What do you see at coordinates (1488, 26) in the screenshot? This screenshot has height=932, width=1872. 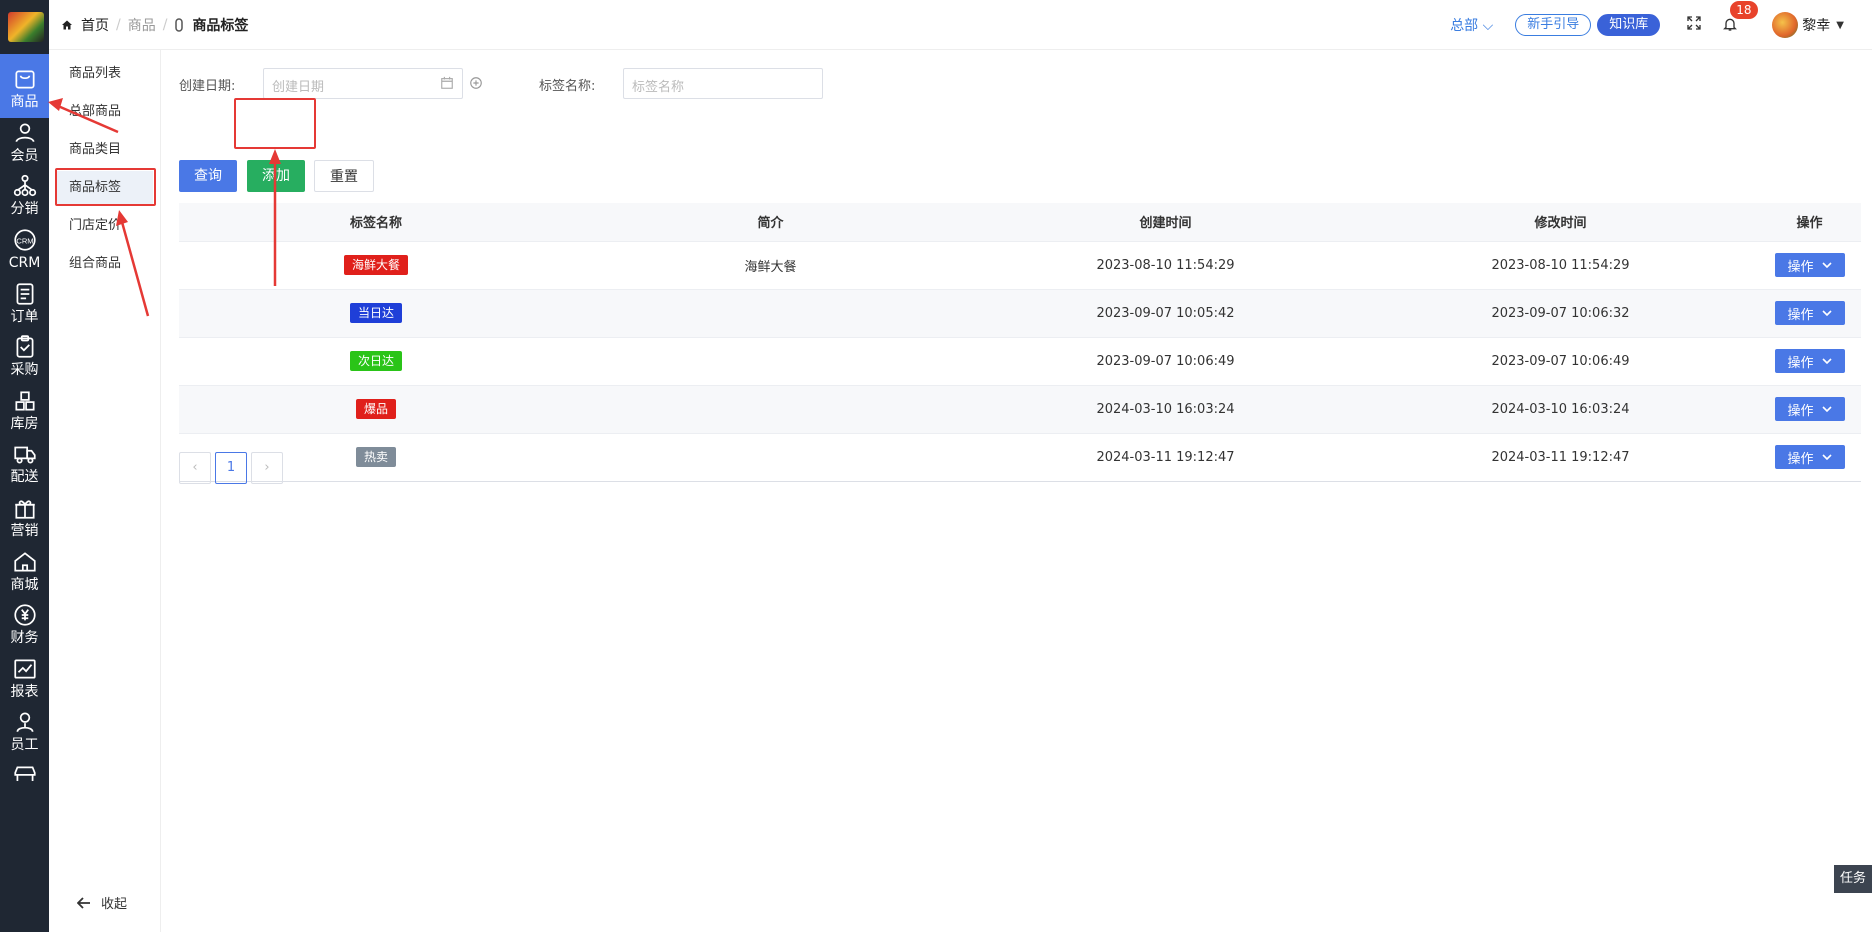 I see `chevron-down-icon: ⌵` at bounding box center [1488, 26].